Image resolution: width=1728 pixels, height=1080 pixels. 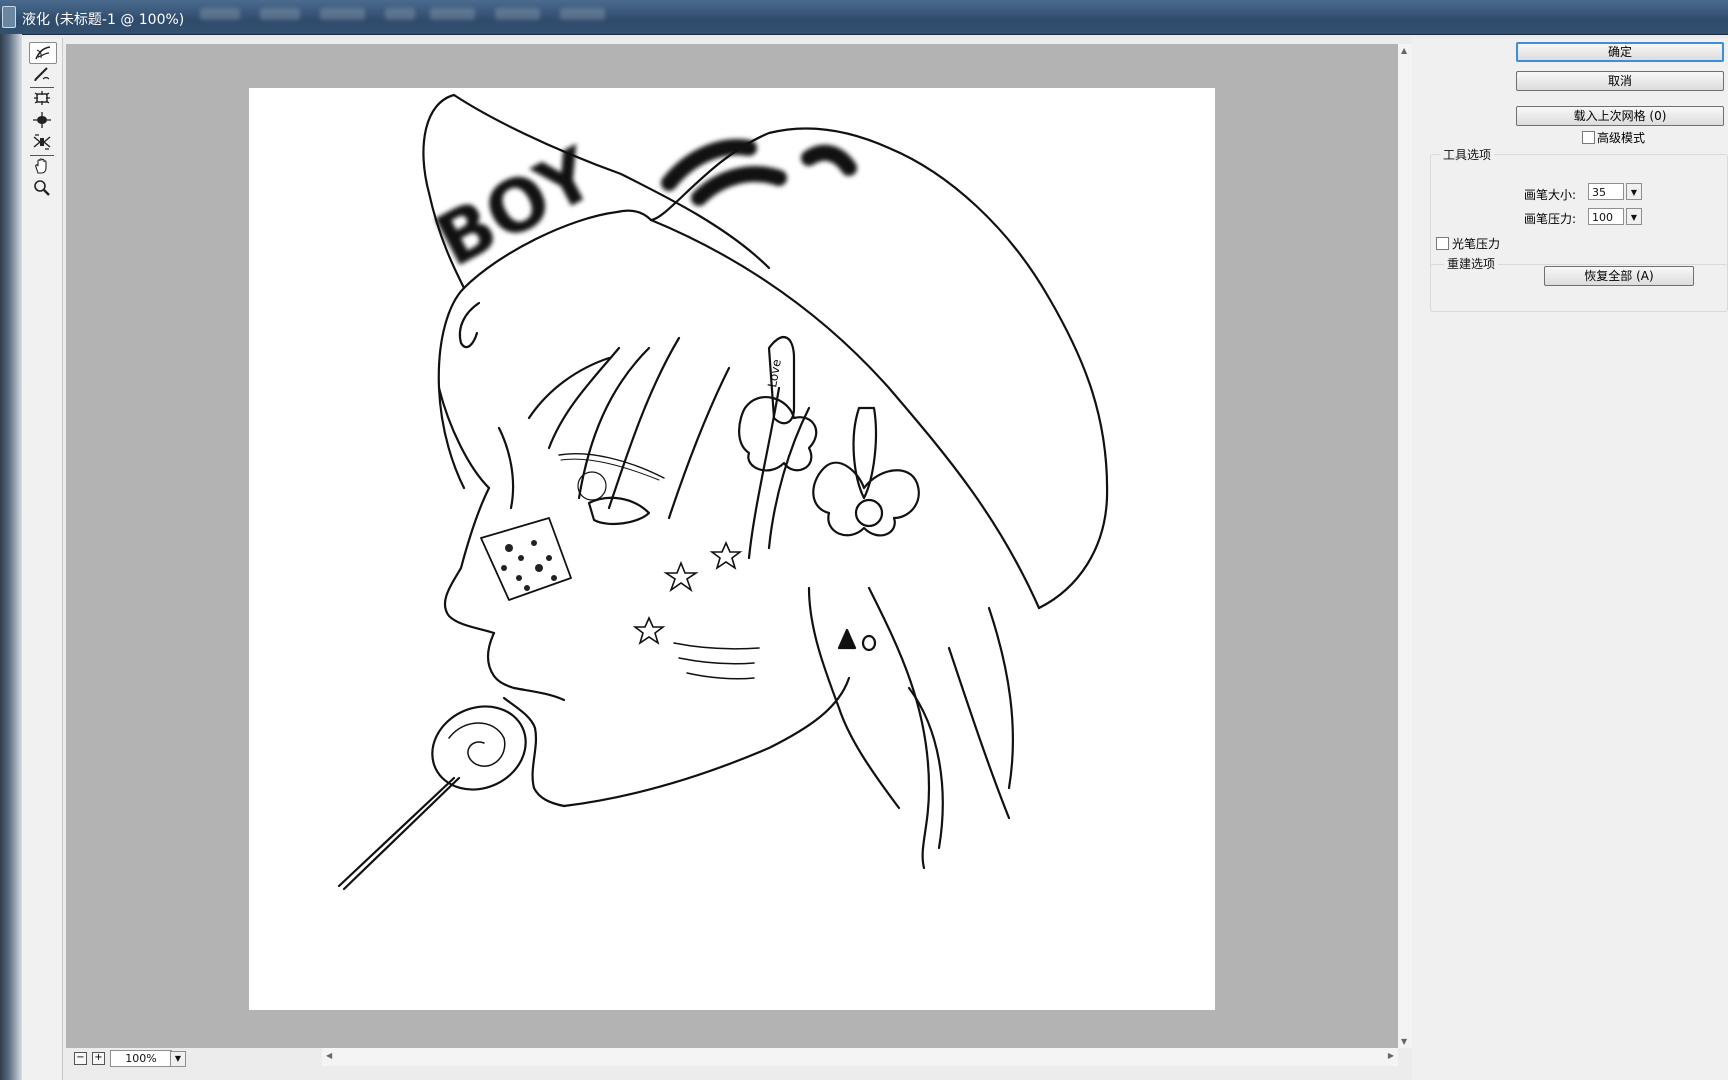 What do you see at coordinates (11, 557) in the screenshot?
I see `background-window-edge` at bounding box center [11, 557].